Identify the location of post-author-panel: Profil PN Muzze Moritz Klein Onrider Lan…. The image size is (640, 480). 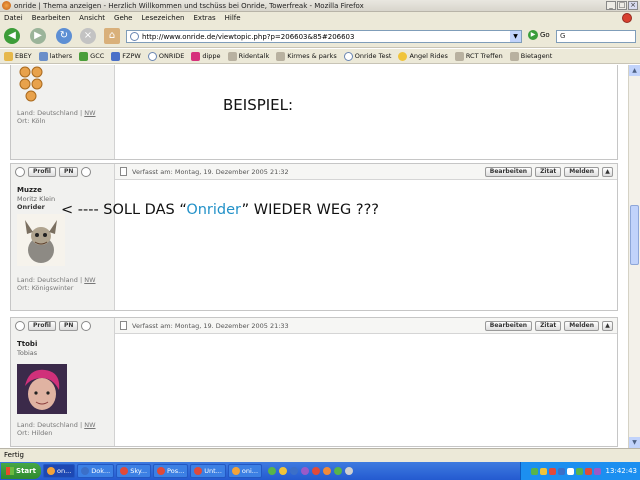
(63, 237).